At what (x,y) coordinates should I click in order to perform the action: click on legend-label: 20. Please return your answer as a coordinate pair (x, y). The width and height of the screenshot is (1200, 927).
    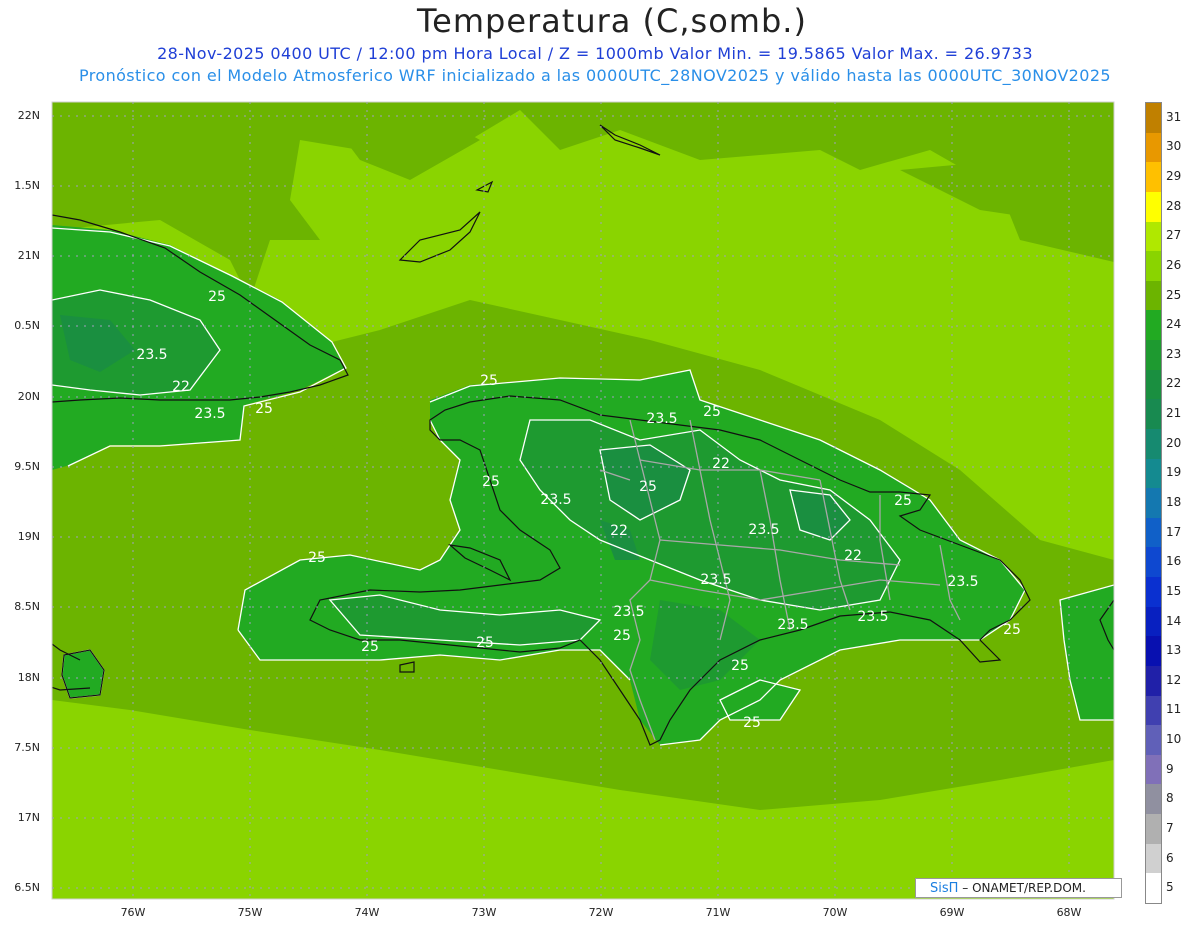
    Looking at the image, I should click on (1174, 442).